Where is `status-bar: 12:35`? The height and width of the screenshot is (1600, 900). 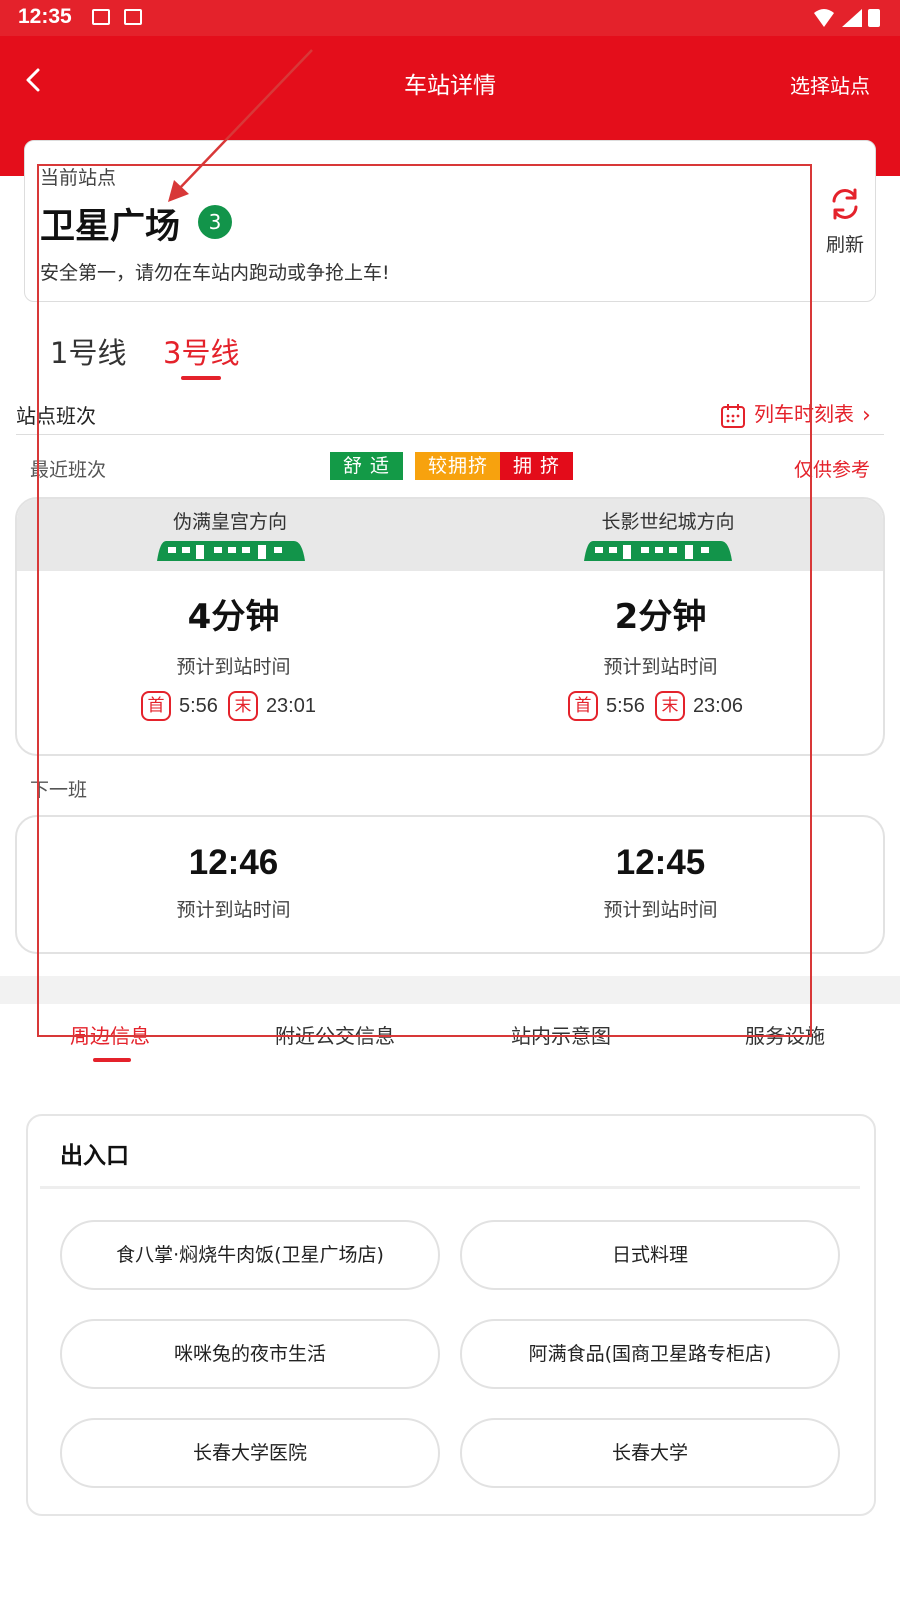
status-bar: 12:35 is located at coordinates (450, 18).